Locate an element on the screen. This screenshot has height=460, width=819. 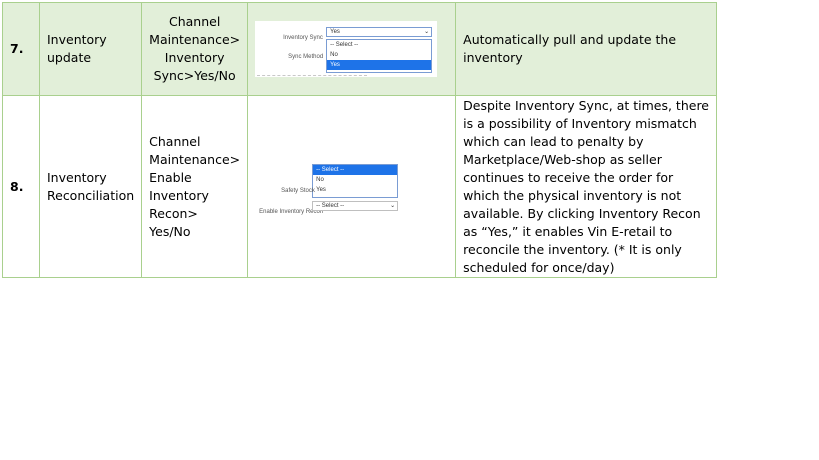
description-line: scheduled for once/day) is located at coordinates (539, 267).